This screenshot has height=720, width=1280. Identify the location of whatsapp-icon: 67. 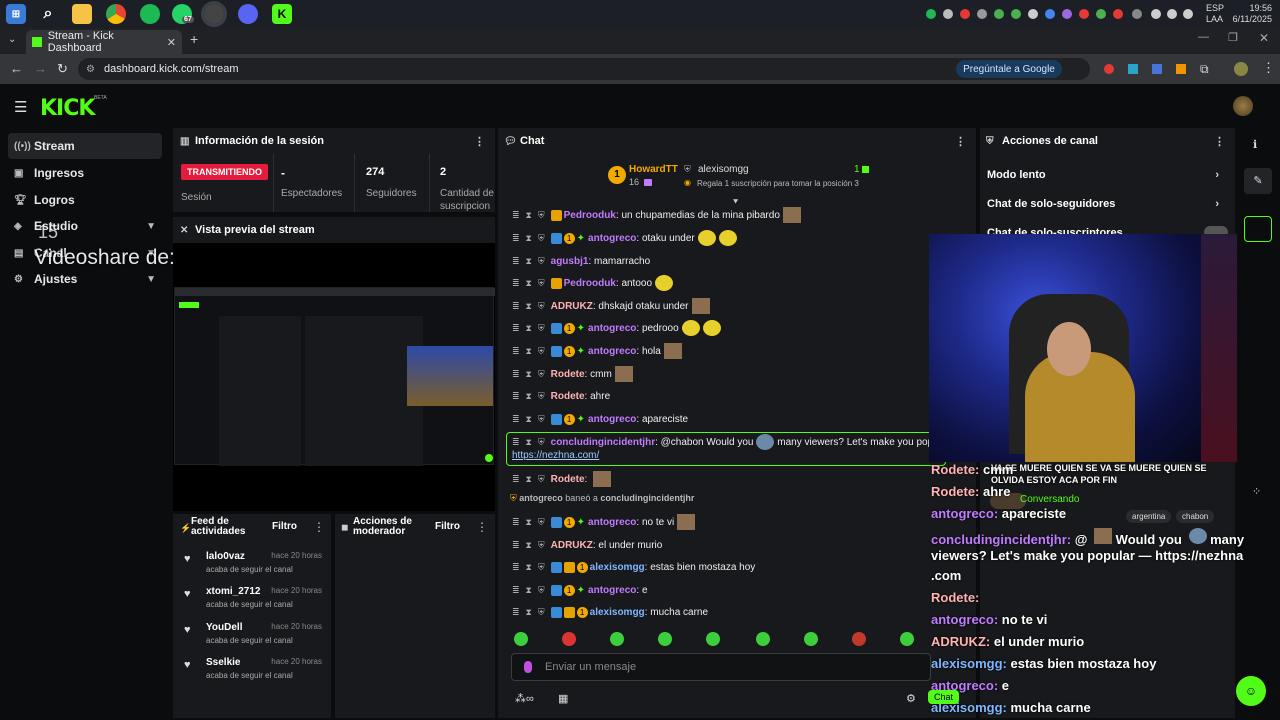
(183, 14).